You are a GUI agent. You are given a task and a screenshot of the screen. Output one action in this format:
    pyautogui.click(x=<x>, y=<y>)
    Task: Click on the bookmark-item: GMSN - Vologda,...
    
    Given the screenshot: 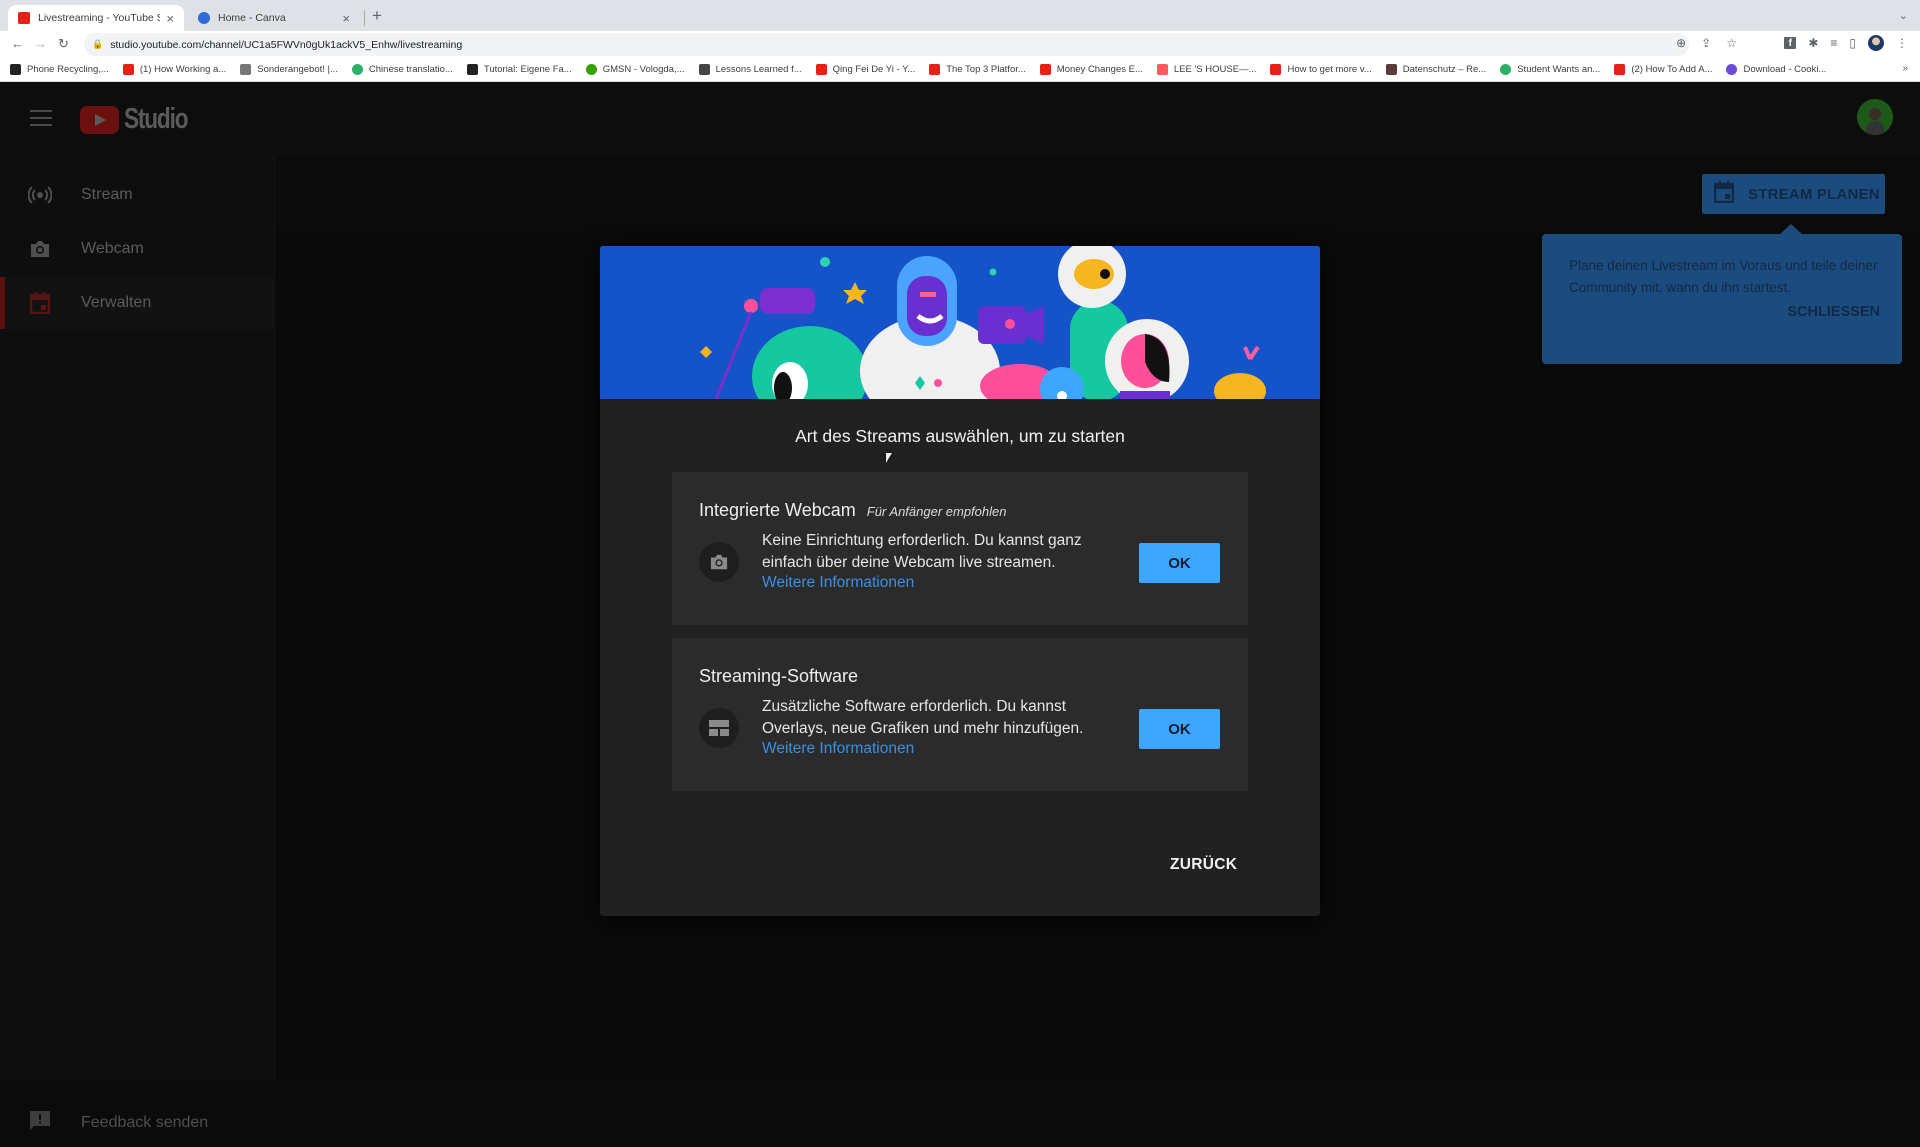 What is the action you would take?
    pyautogui.click(x=635, y=69)
    